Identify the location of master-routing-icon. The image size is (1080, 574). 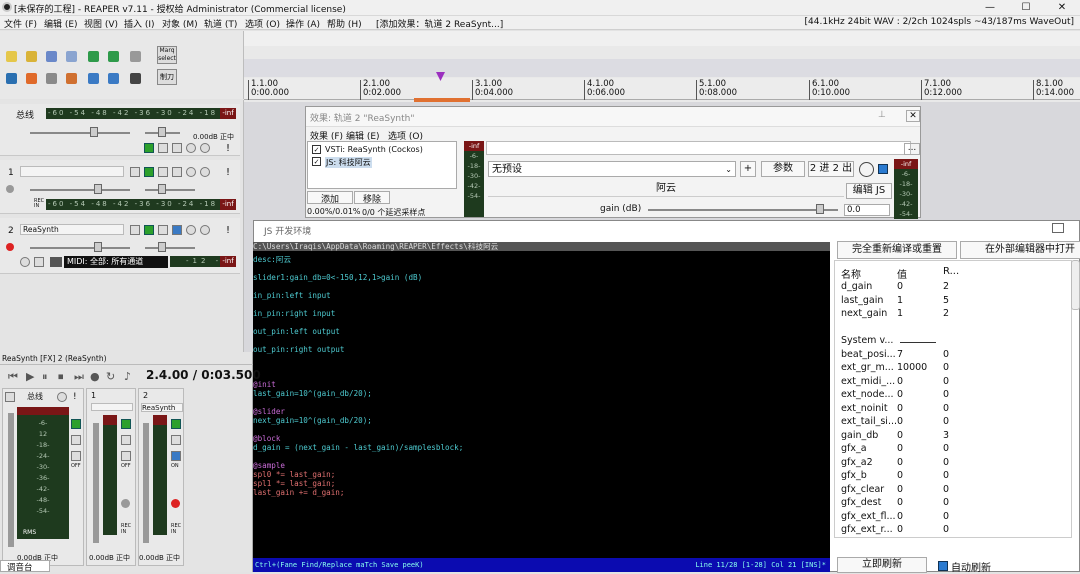
(177, 148).